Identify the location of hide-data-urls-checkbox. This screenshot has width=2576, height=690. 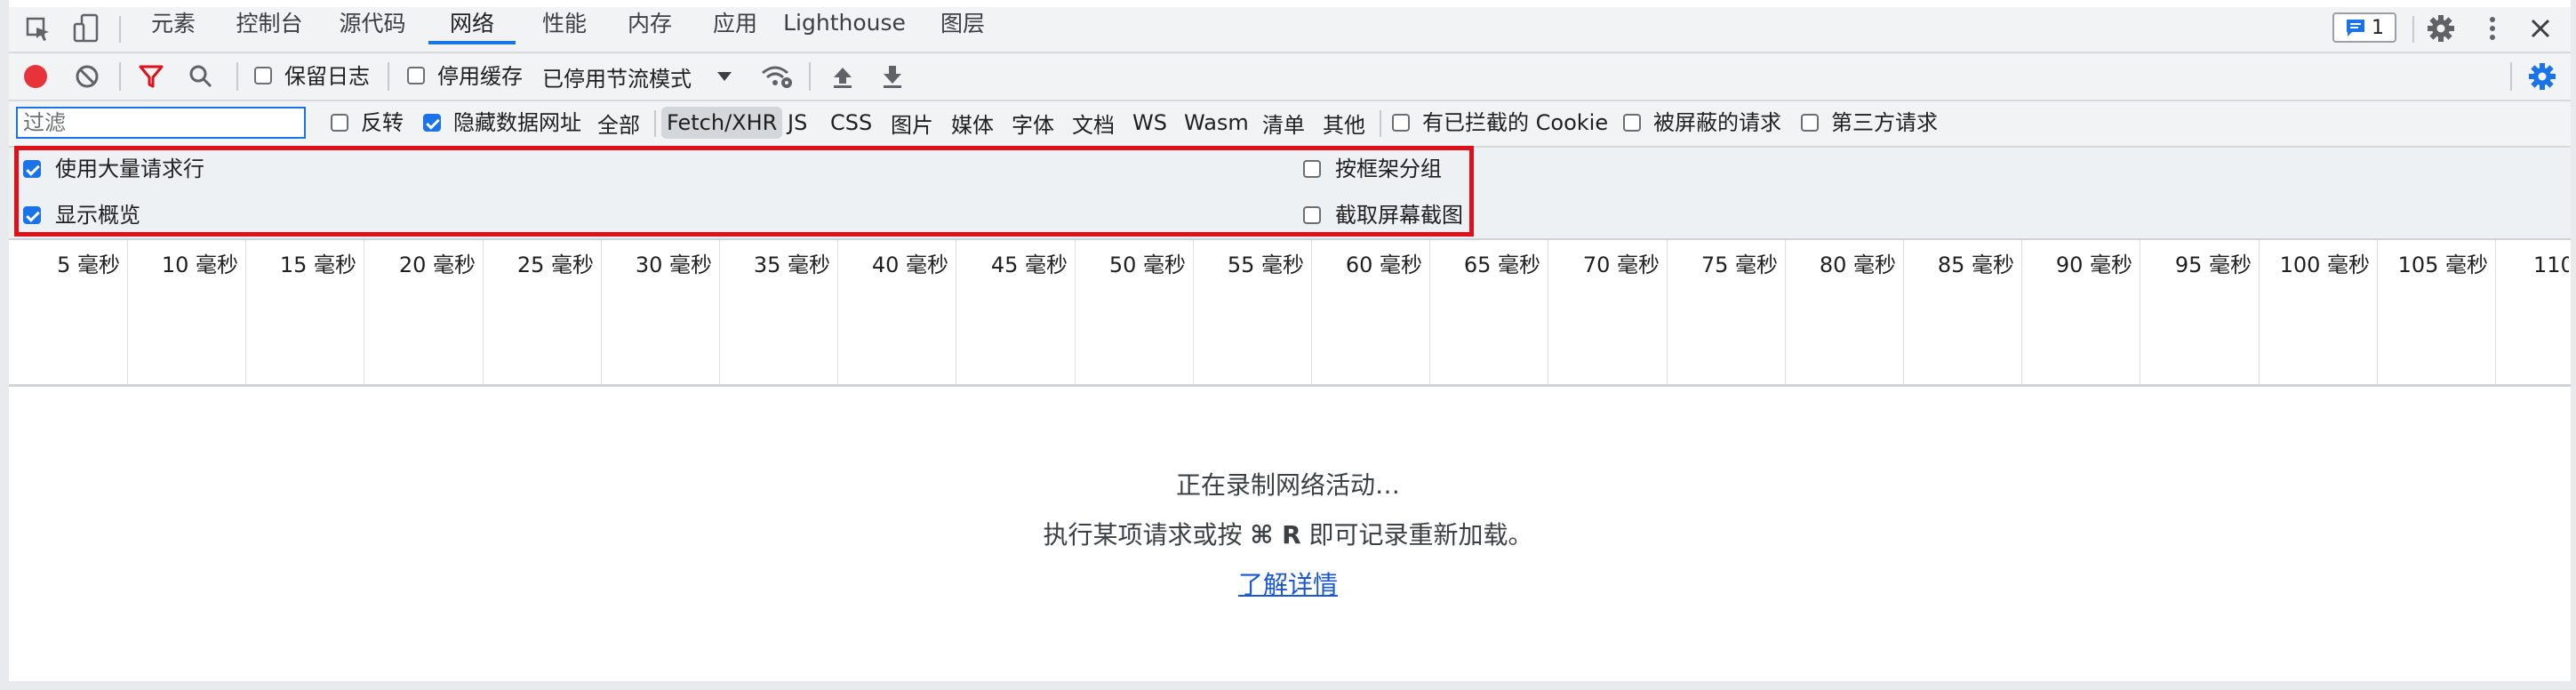
(432, 123).